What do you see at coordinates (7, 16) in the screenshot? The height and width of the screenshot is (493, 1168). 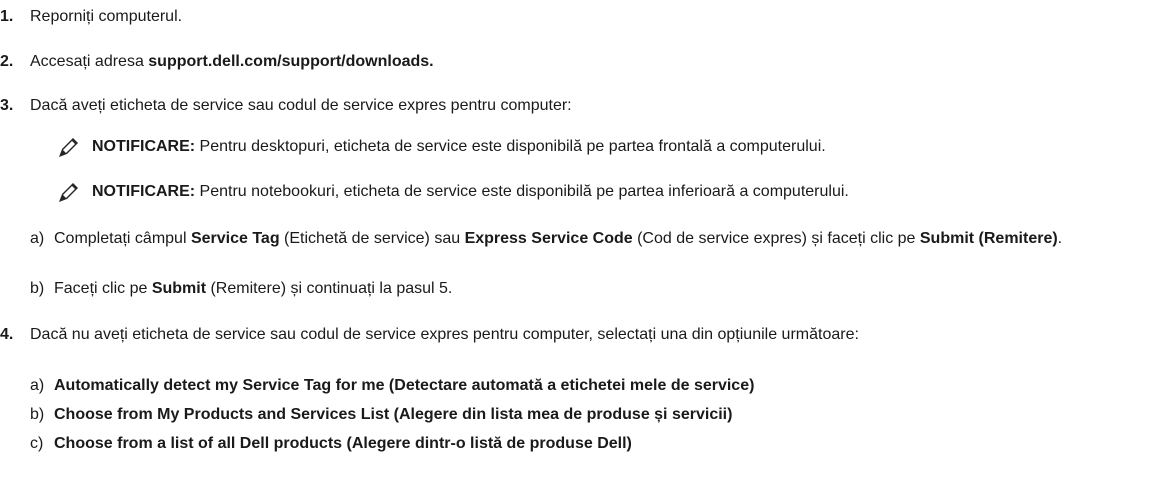 I see `step-number: 1.` at bounding box center [7, 16].